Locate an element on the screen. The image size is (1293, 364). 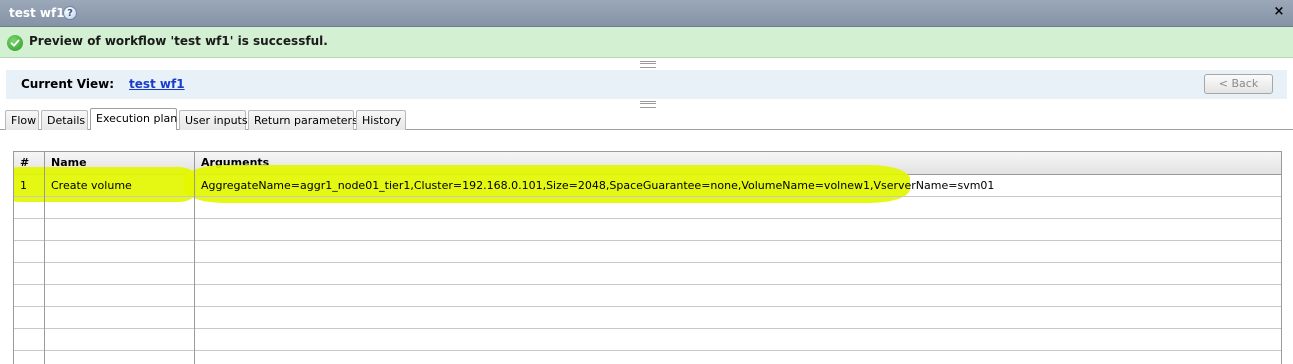
tab-return-parameters: Return parameters is located at coordinates (303, 120).